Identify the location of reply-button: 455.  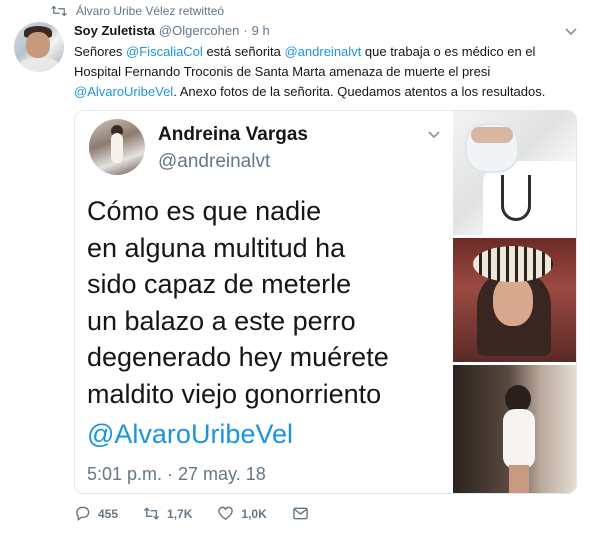
(96, 513).